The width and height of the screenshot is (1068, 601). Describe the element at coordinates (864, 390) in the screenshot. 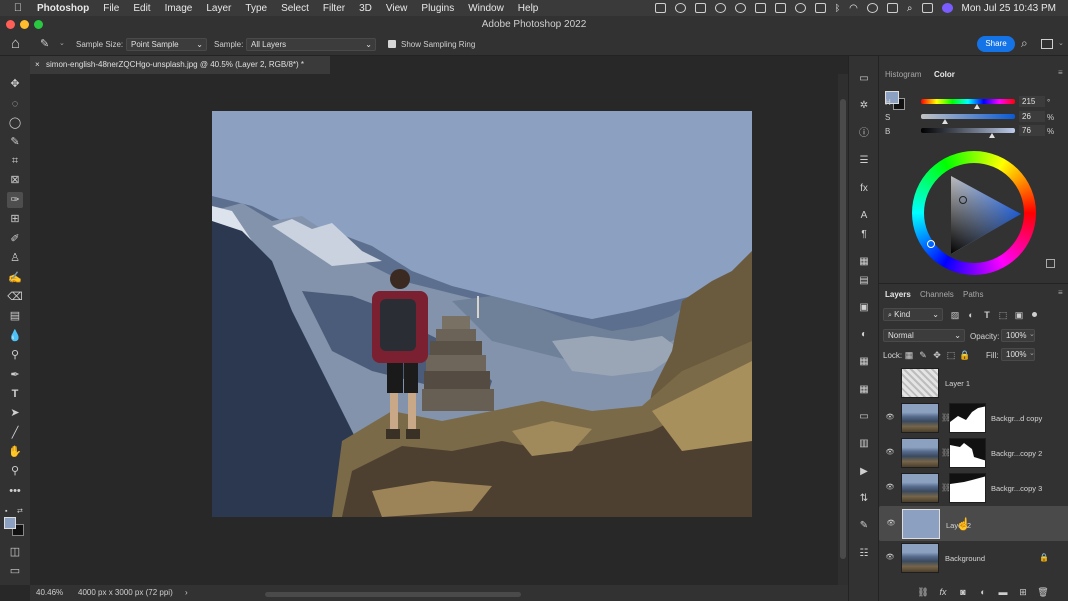

I see `table-icon: ▦` at that location.